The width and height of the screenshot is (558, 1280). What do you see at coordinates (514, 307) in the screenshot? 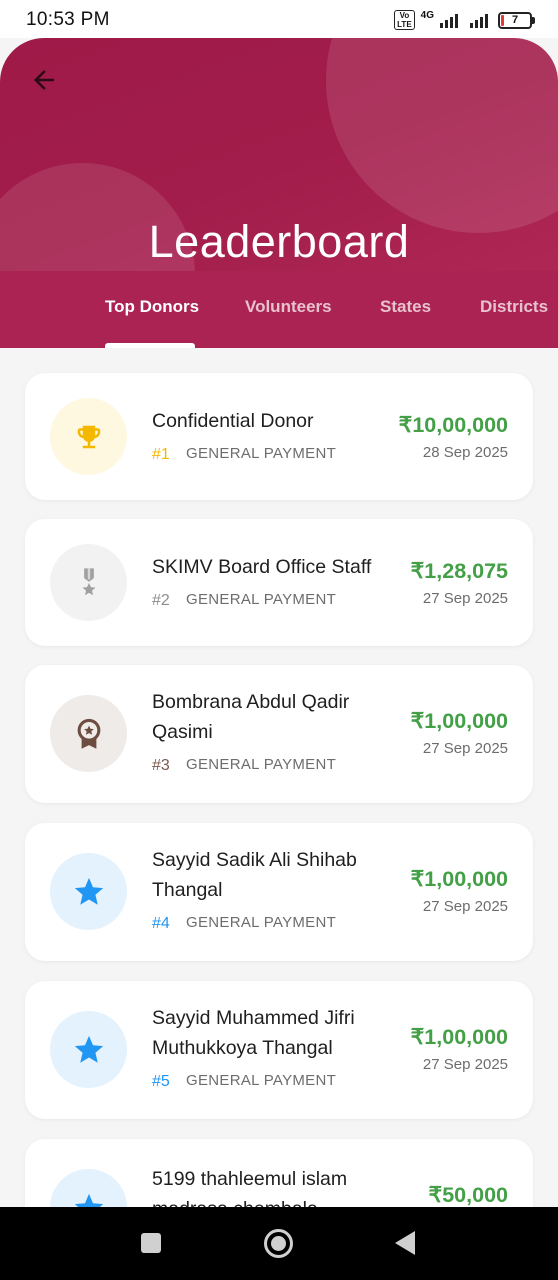
I see `tab-districts: Districts` at bounding box center [514, 307].